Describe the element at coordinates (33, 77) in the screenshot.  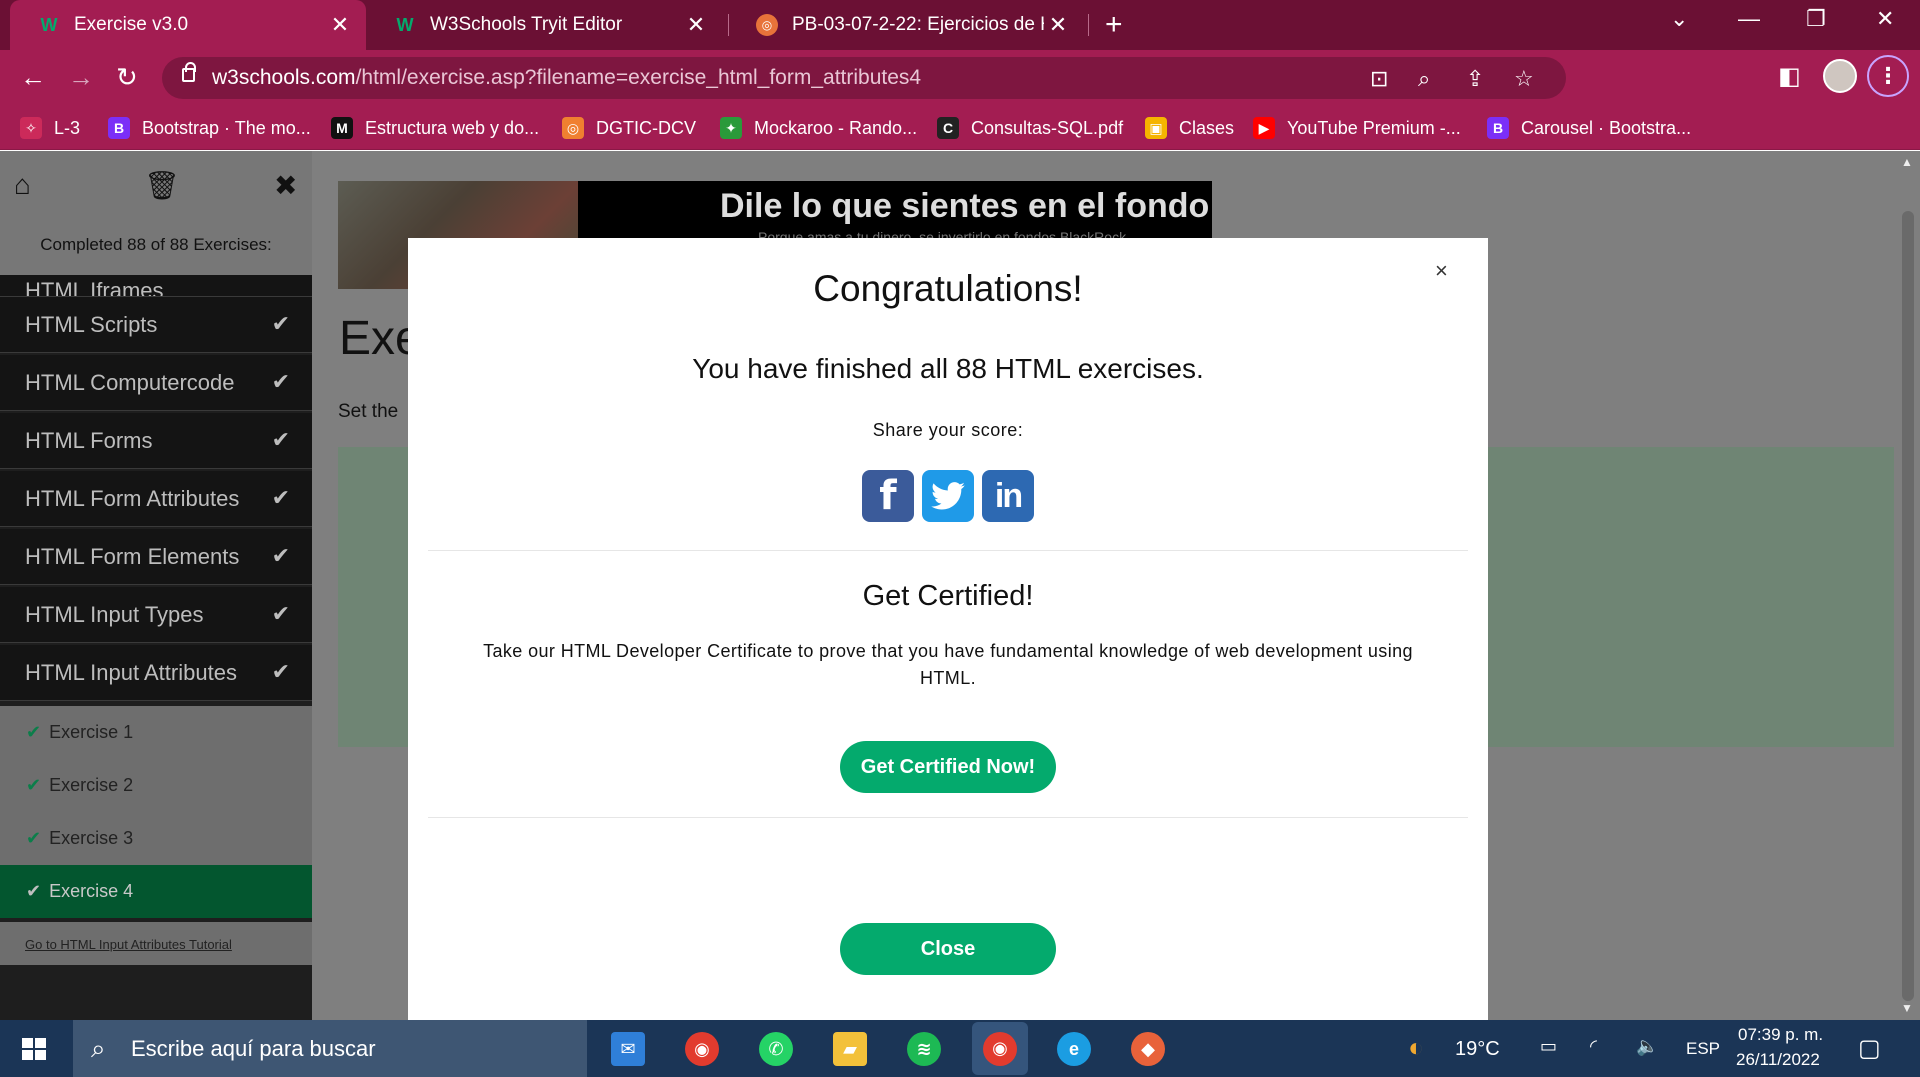
I see `back-button: ←` at that location.